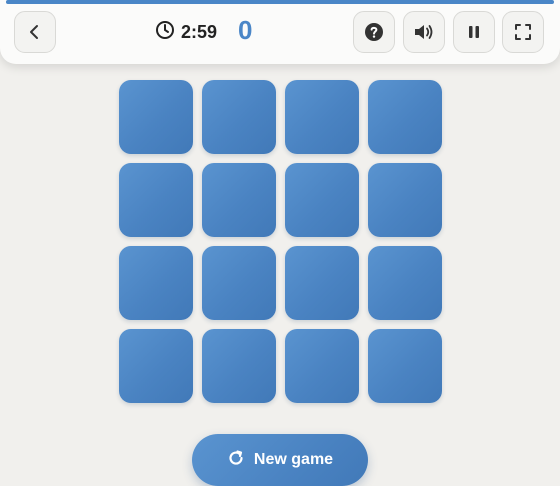 The width and height of the screenshot is (560, 486). I want to click on fullscreen-icon, so click(523, 32).